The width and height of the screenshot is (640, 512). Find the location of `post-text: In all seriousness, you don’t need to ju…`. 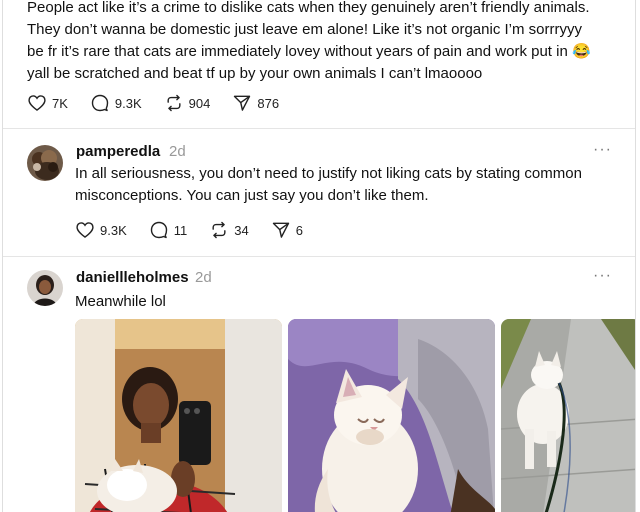

post-text: In all seriousness, you don’t need to ju… is located at coordinates (328, 184).